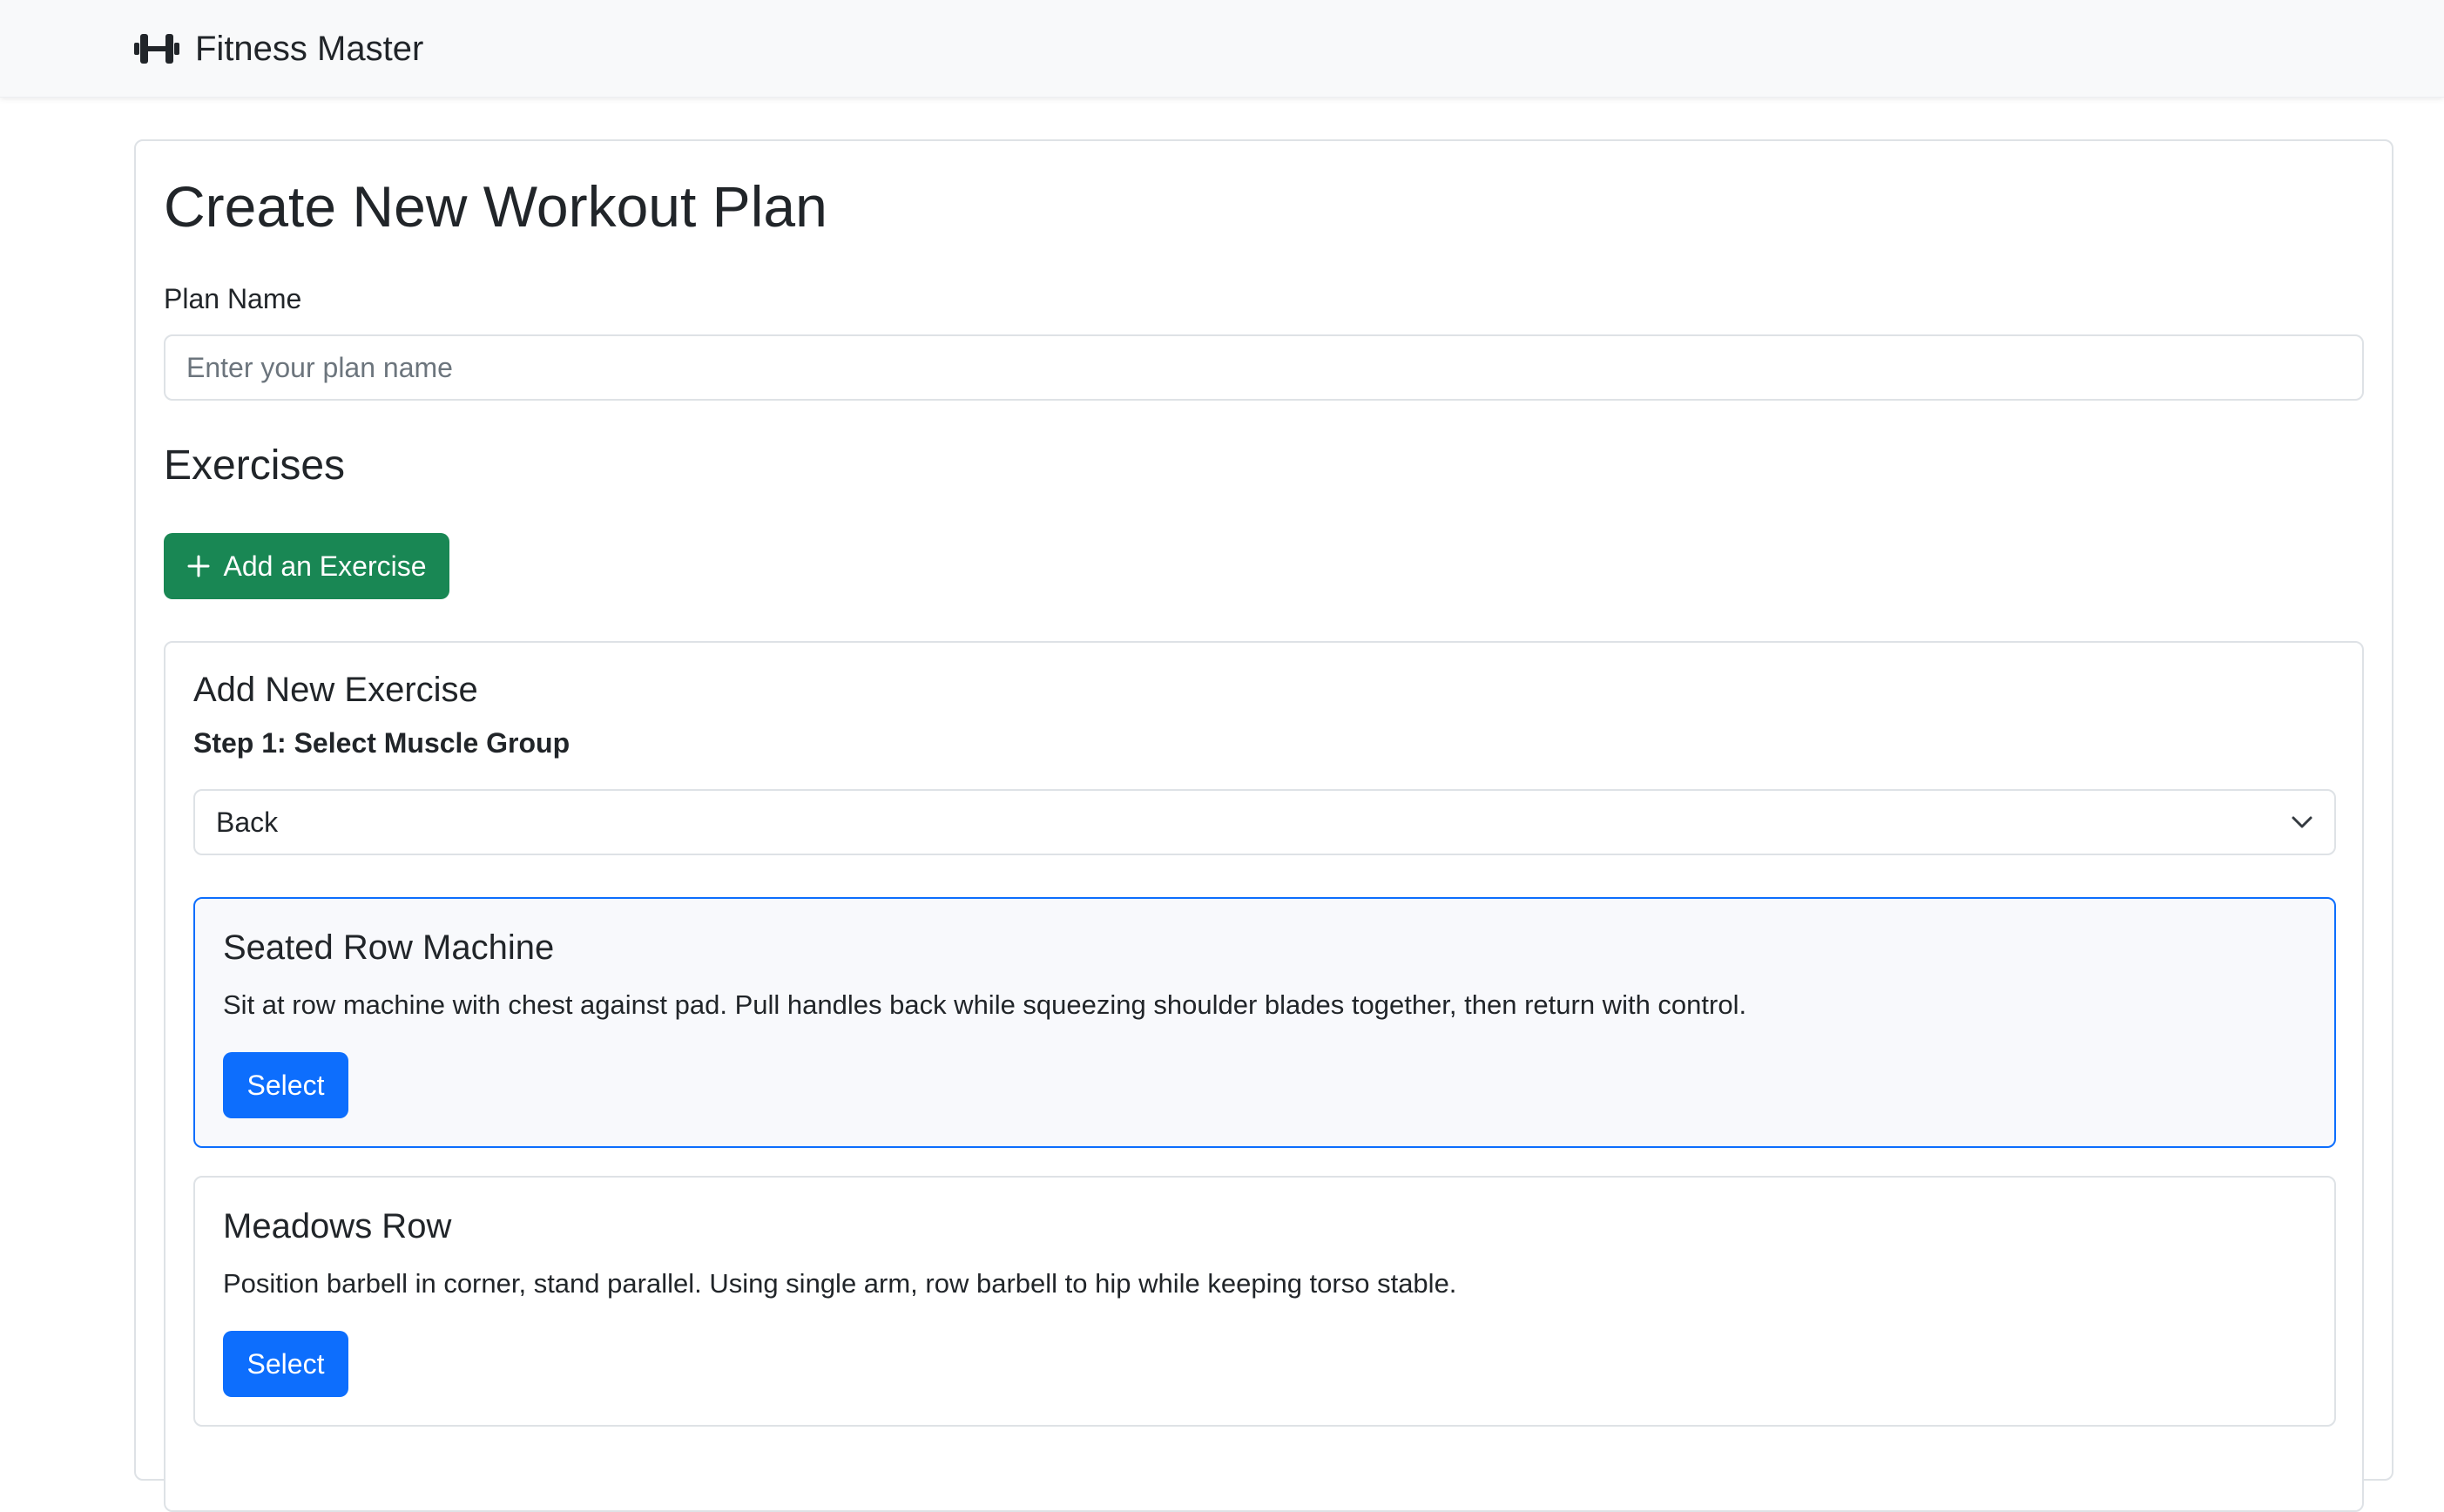 This screenshot has width=2444, height=1512. I want to click on brand-link: Fitness Master, so click(278, 48).